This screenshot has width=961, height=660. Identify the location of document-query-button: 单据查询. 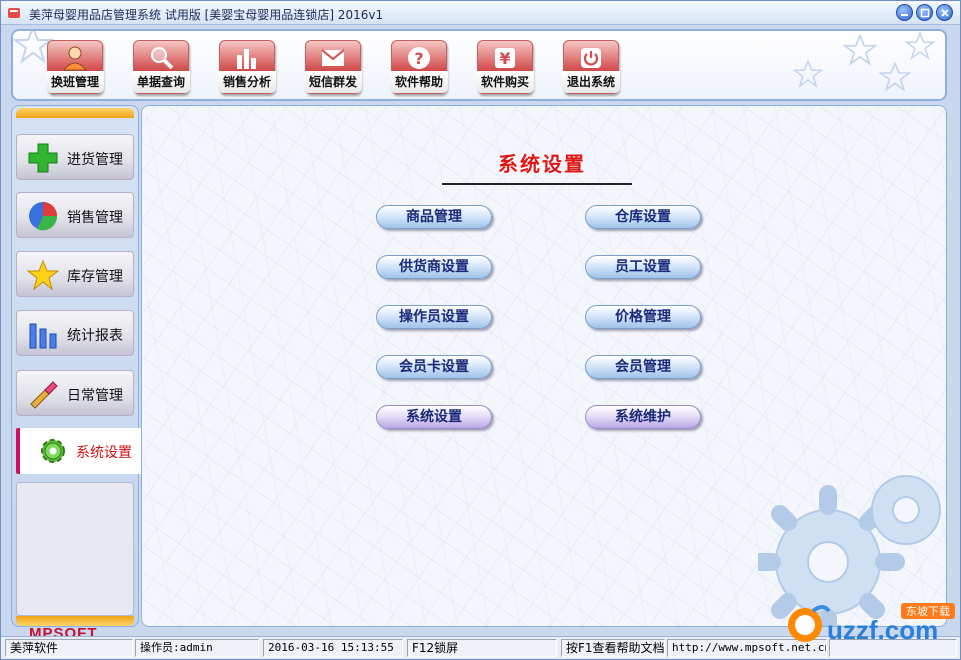
(161, 67).